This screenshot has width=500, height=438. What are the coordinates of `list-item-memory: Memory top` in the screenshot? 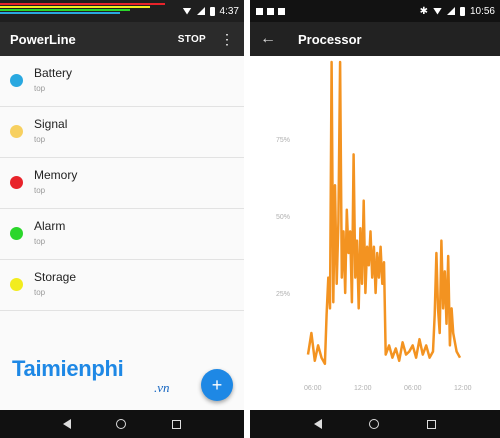 It's located at (122, 183).